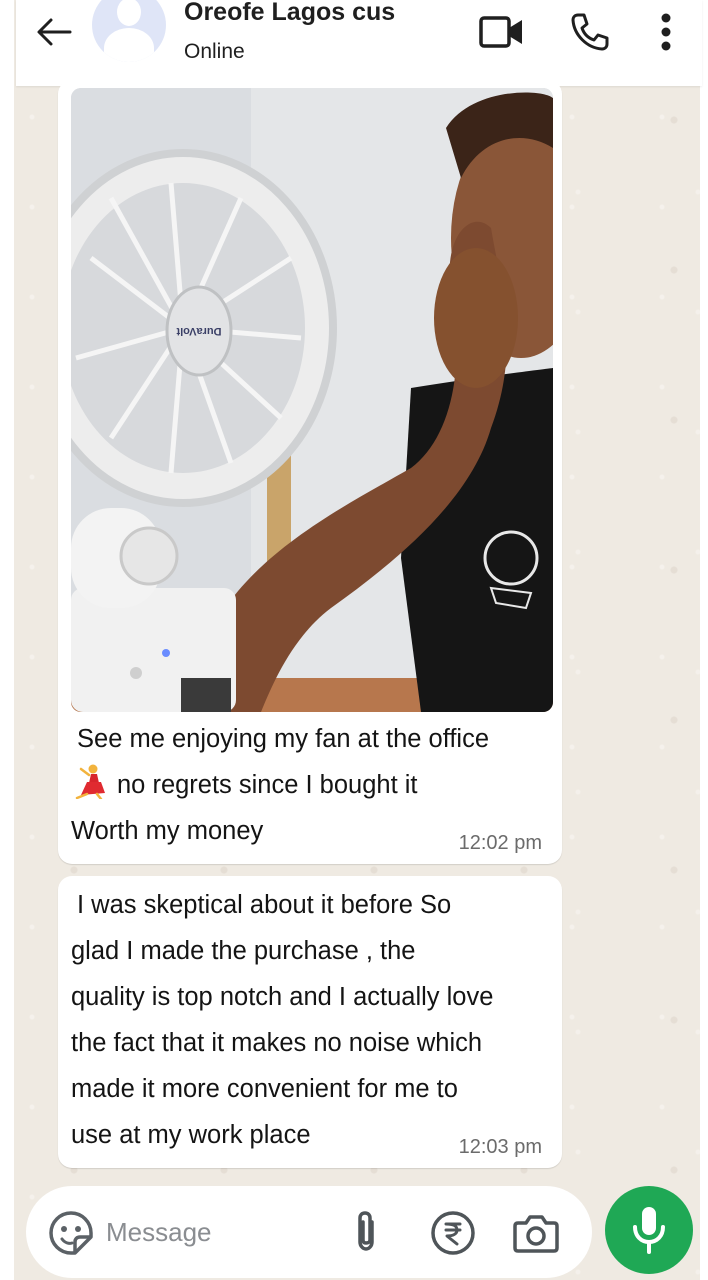 The width and height of the screenshot is (708, 1280). I want to click on avatar-shoulders-shape, so click(129, 45).